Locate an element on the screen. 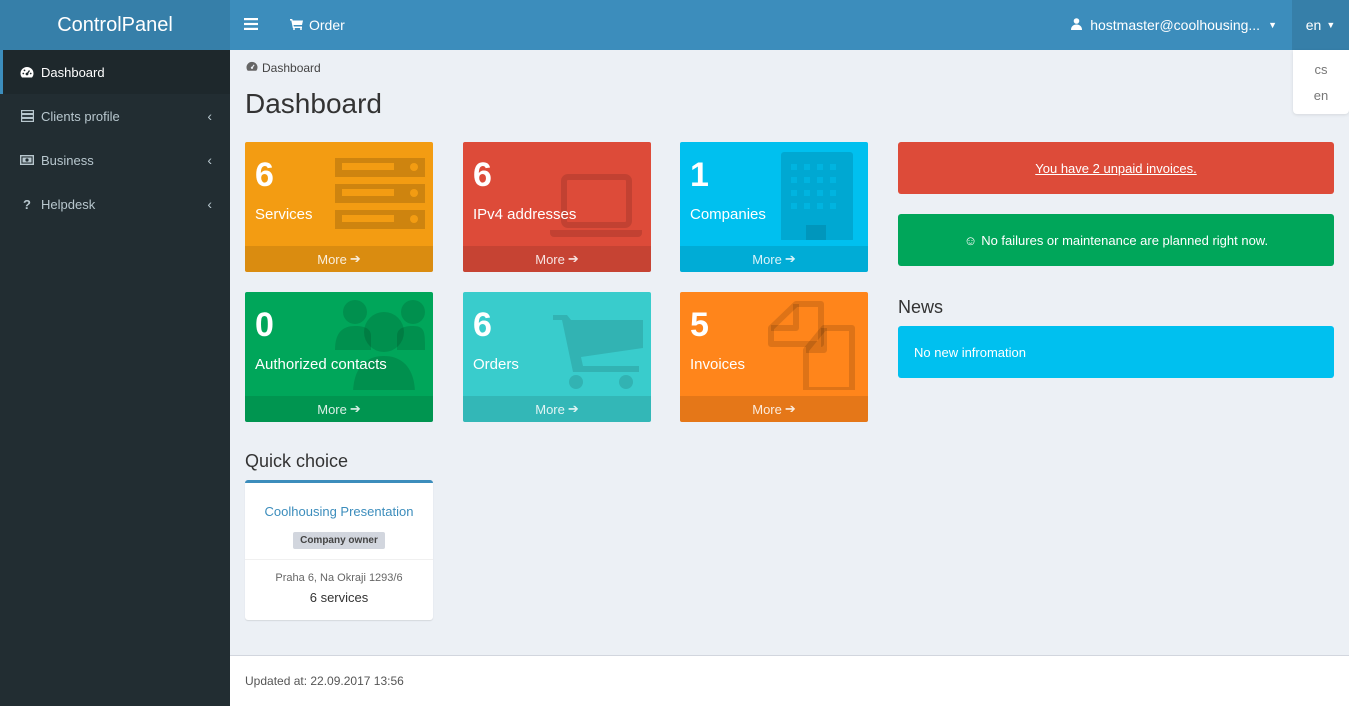 The height and width of the screenshot is (706, 1349). updated-at: Updated at: 22.09.2017 13:56 is located at coordinates (324, 681).